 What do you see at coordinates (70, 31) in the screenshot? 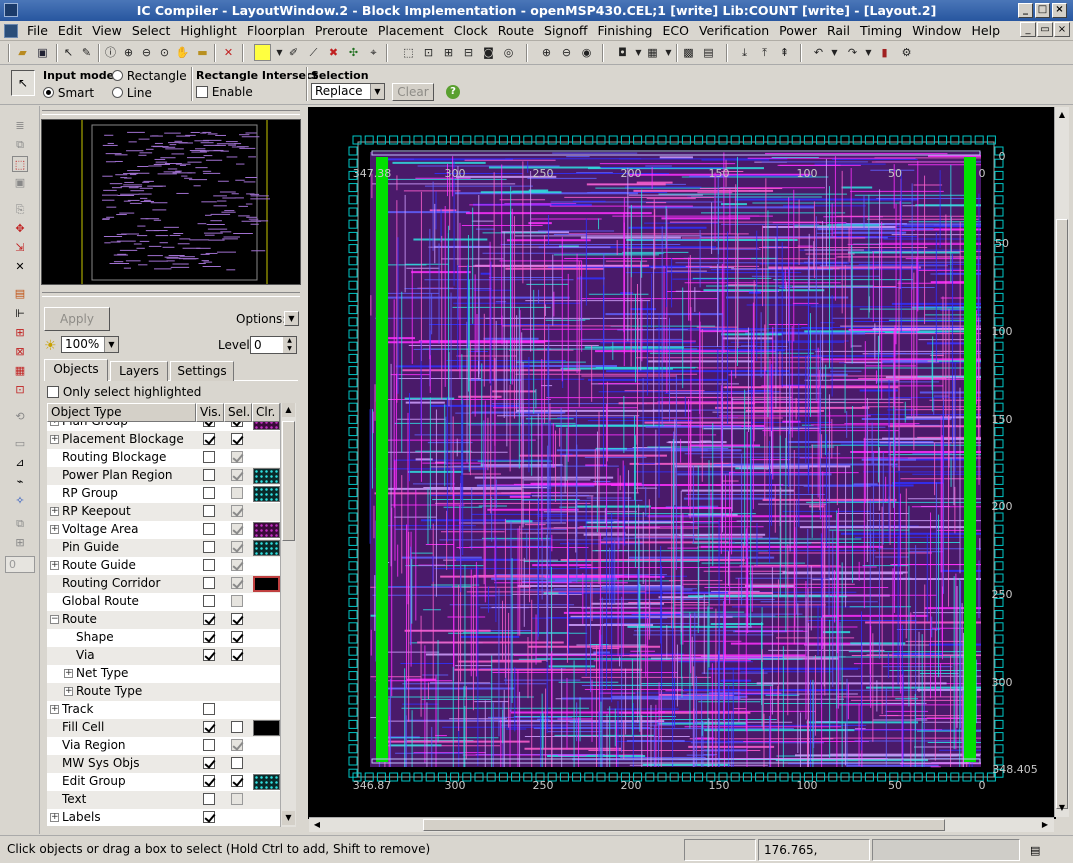
I see `menu-edit: Edit` at bounding box center [70, 31].